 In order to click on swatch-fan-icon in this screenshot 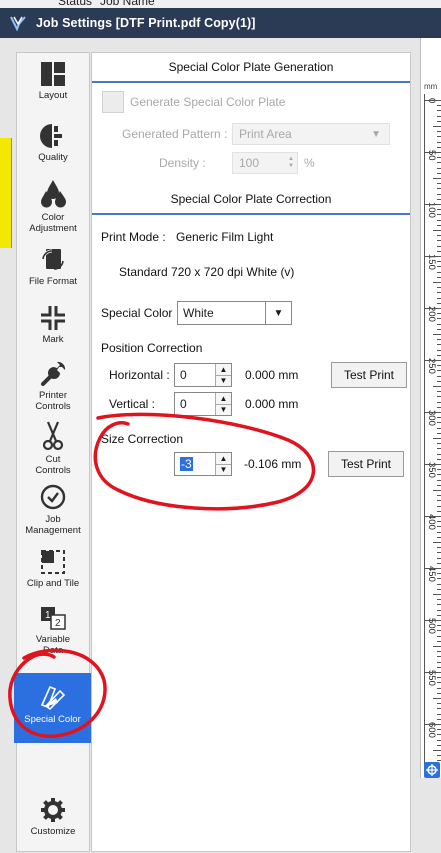, I will do `click(52, 698)`.